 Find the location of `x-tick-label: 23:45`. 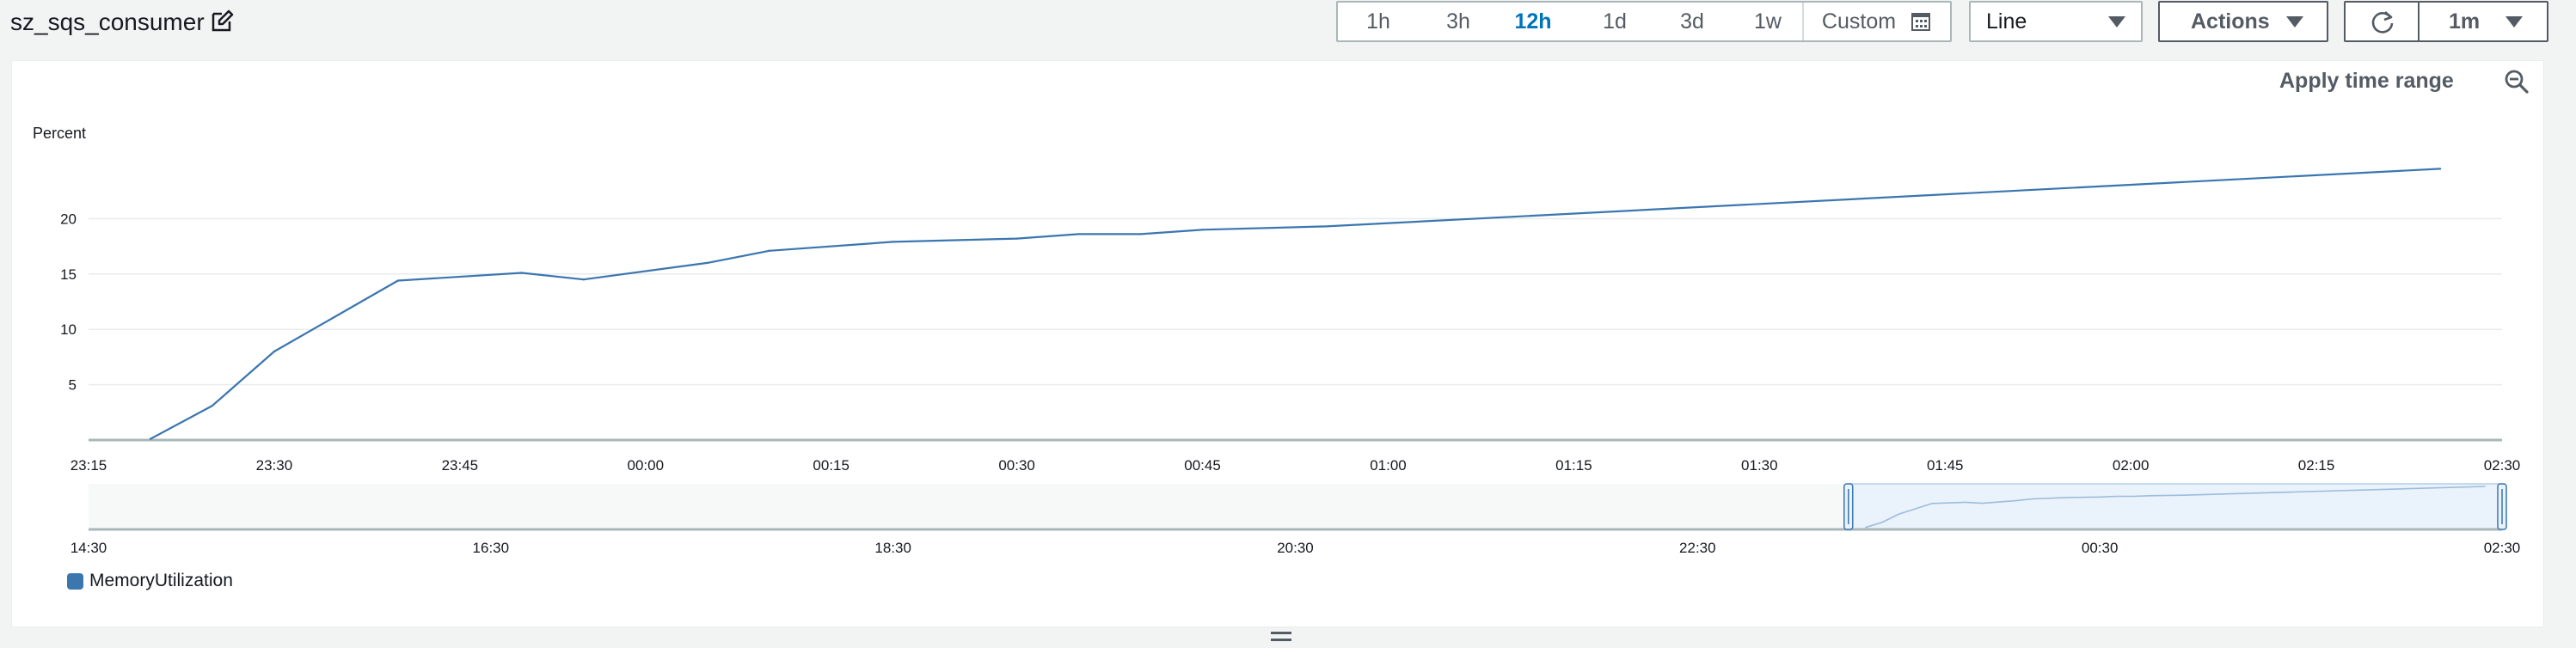

x-tick-label: 23:45 is located at coordinates (461, 465).